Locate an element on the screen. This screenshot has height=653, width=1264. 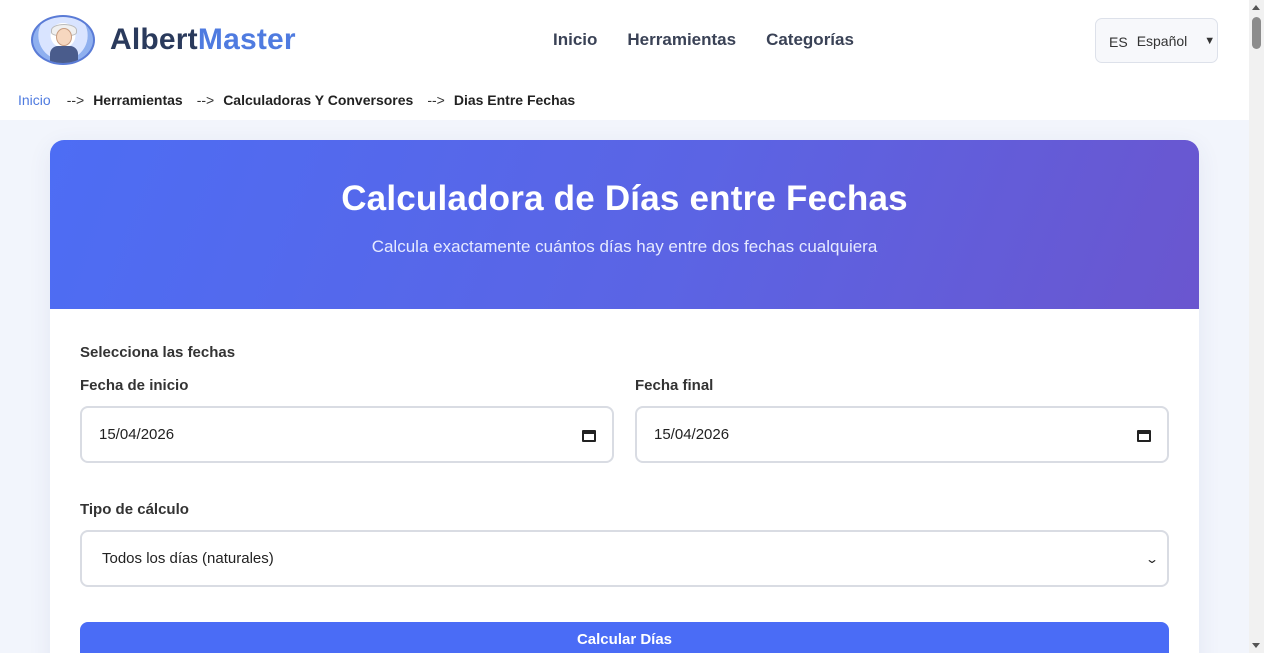
logo-text-part2: Master is located at coordinates (246, 39).